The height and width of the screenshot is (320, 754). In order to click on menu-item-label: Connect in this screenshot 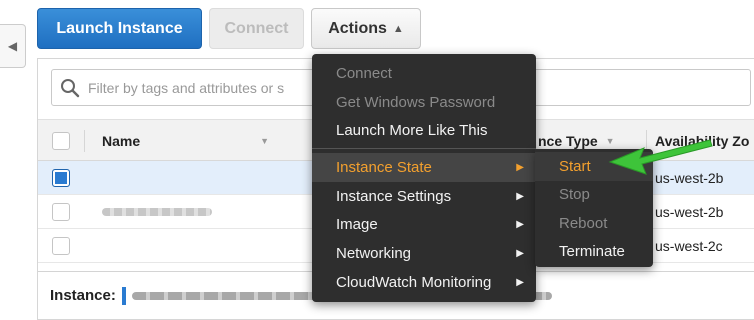, I will do `click(364, 73)`.